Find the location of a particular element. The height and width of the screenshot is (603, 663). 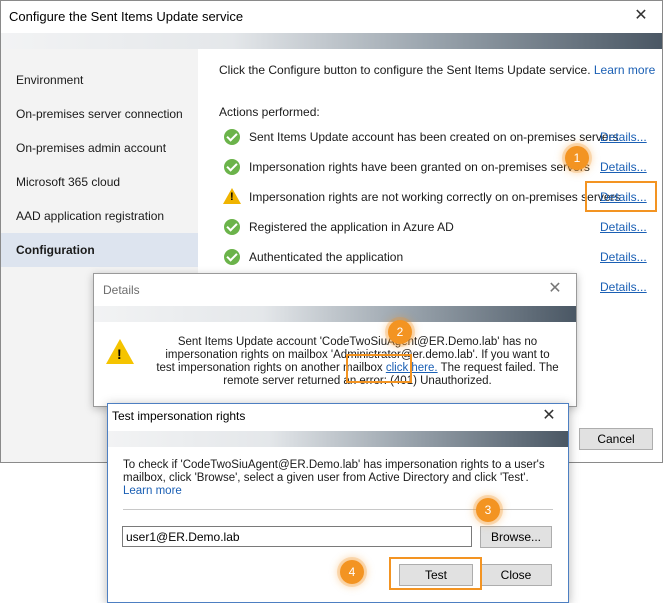

sidebar-item-aad-registration: AAD application registration is located at coordinates (99, 216).